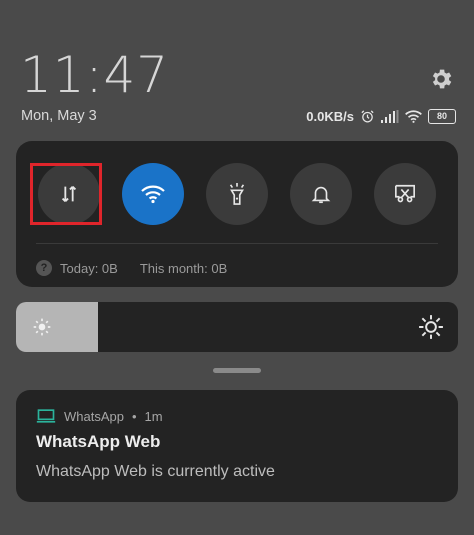  Describe the element at coordinates (59, 116) in the screenshot. I see `date: Mon, May 3` at that location.